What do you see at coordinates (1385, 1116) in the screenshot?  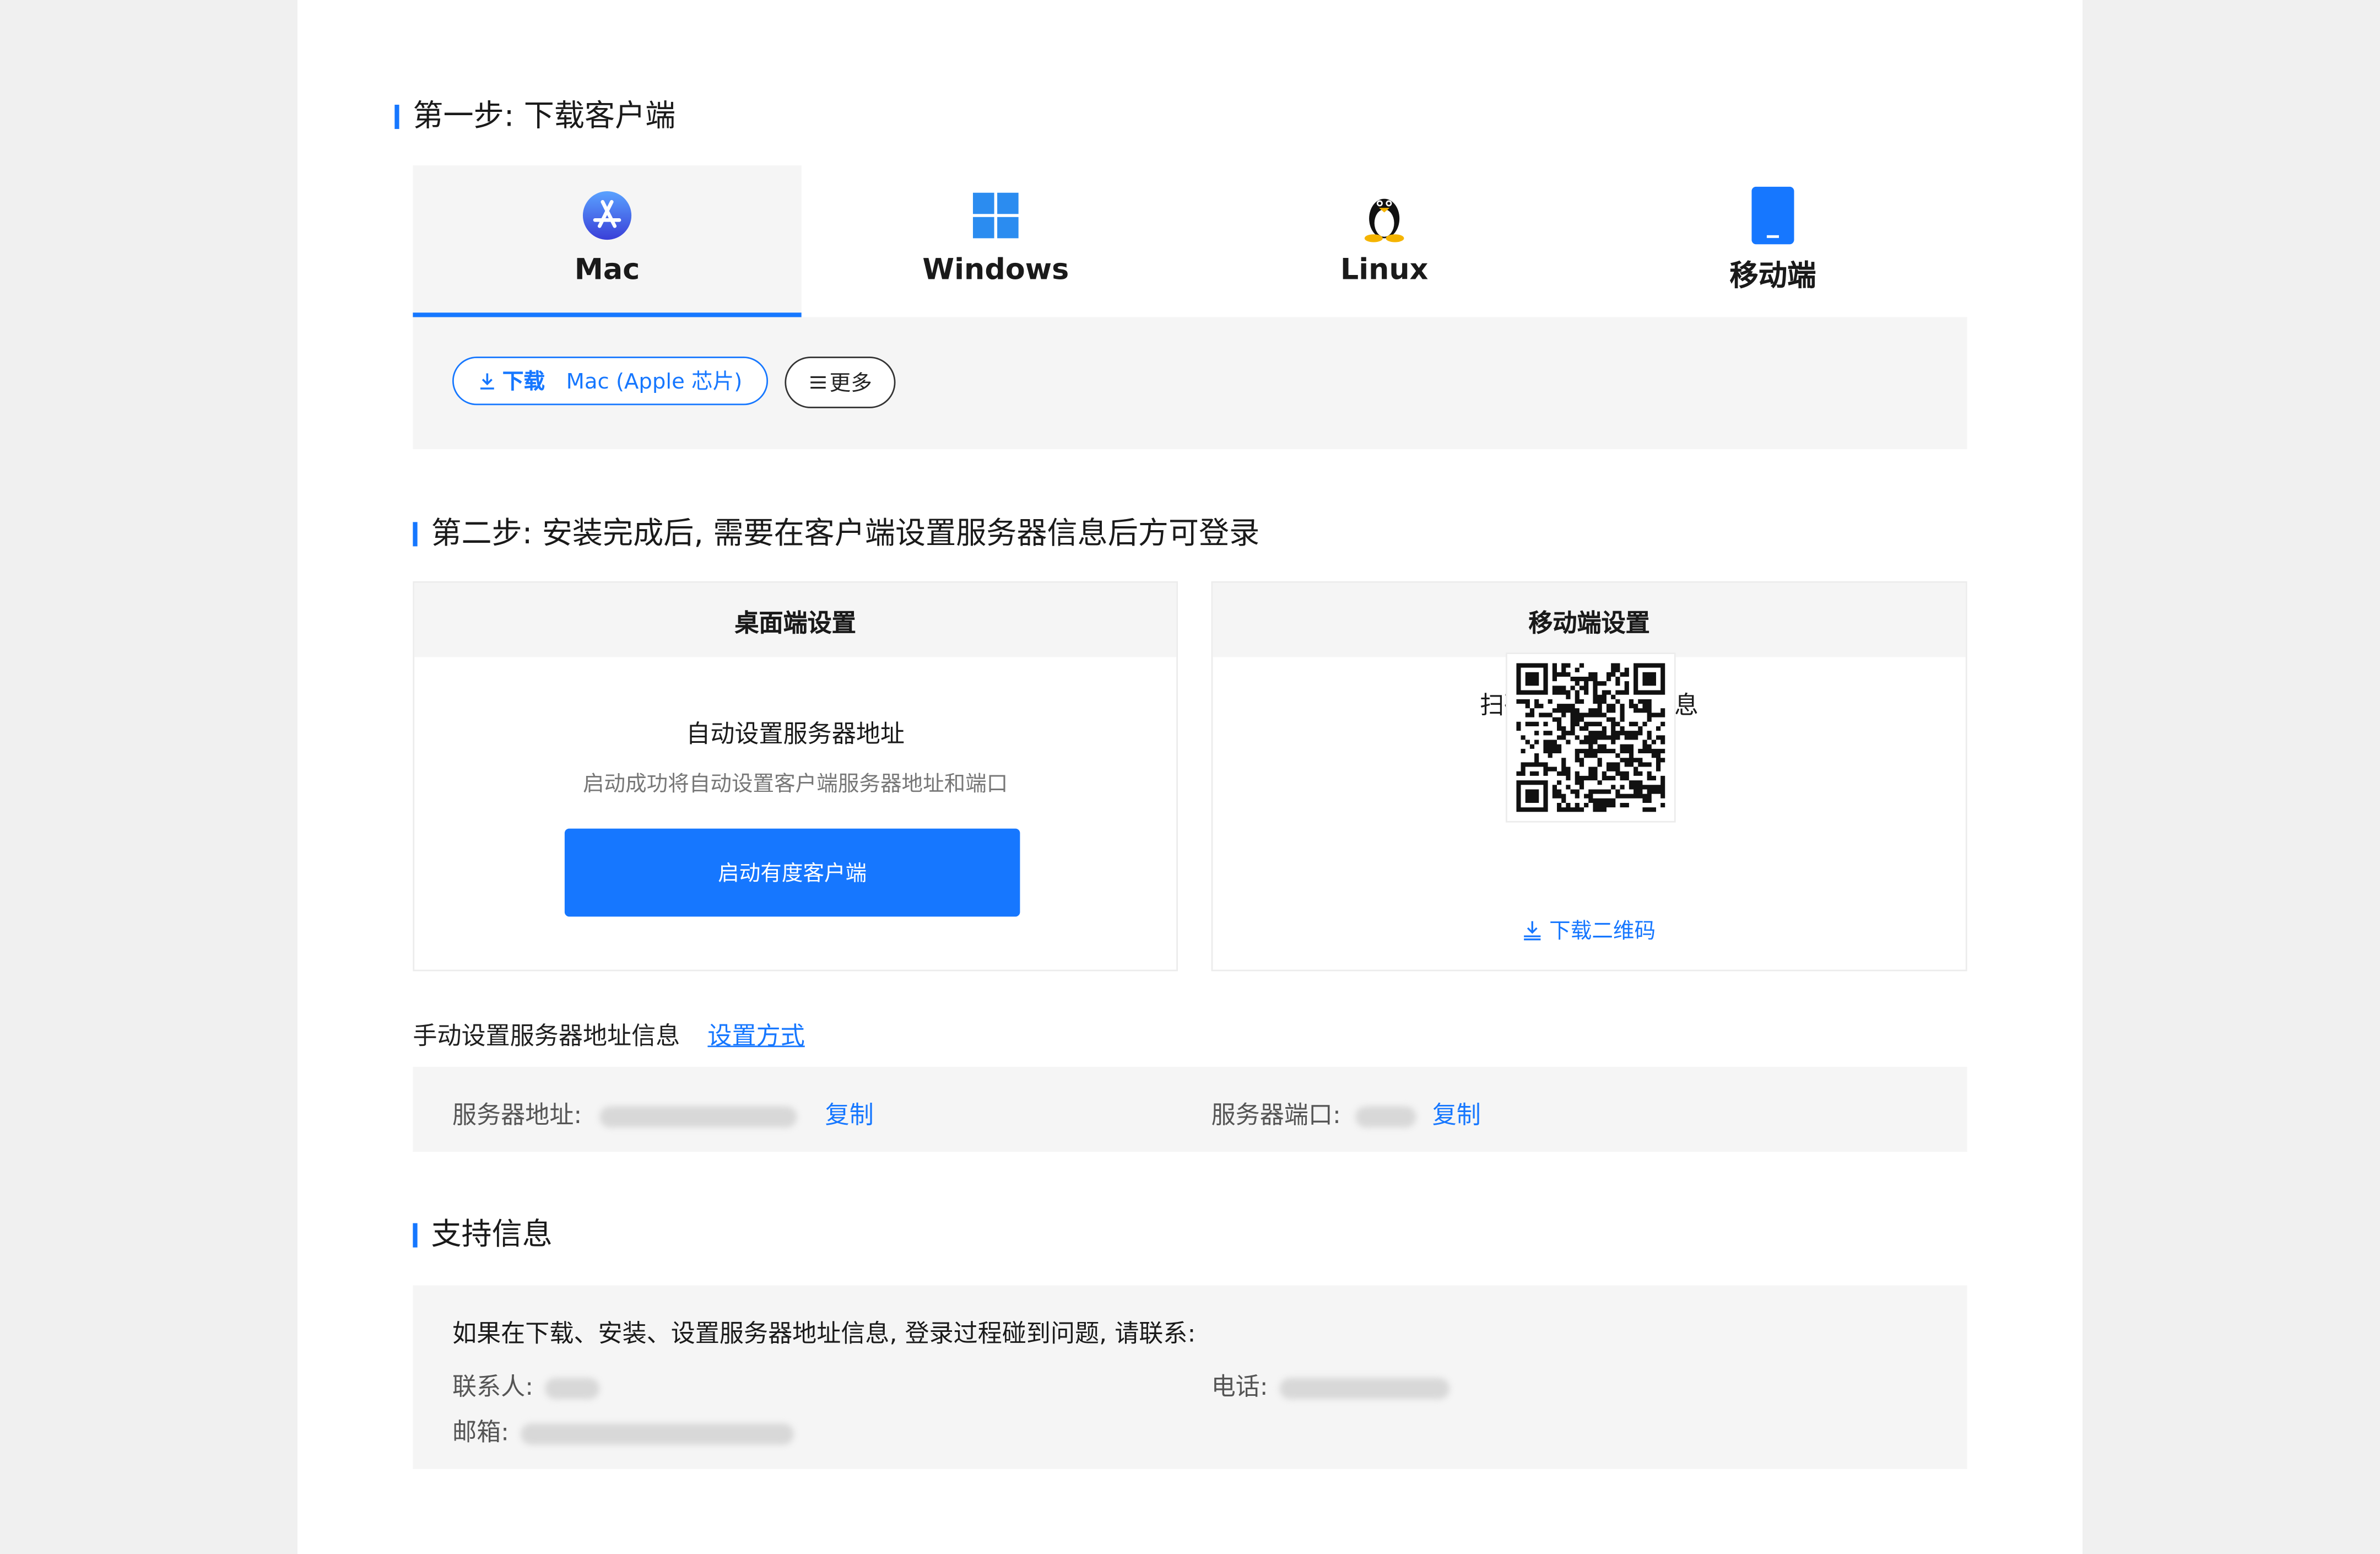 I see `server-port-value` at bounding box center [1385, 1116].